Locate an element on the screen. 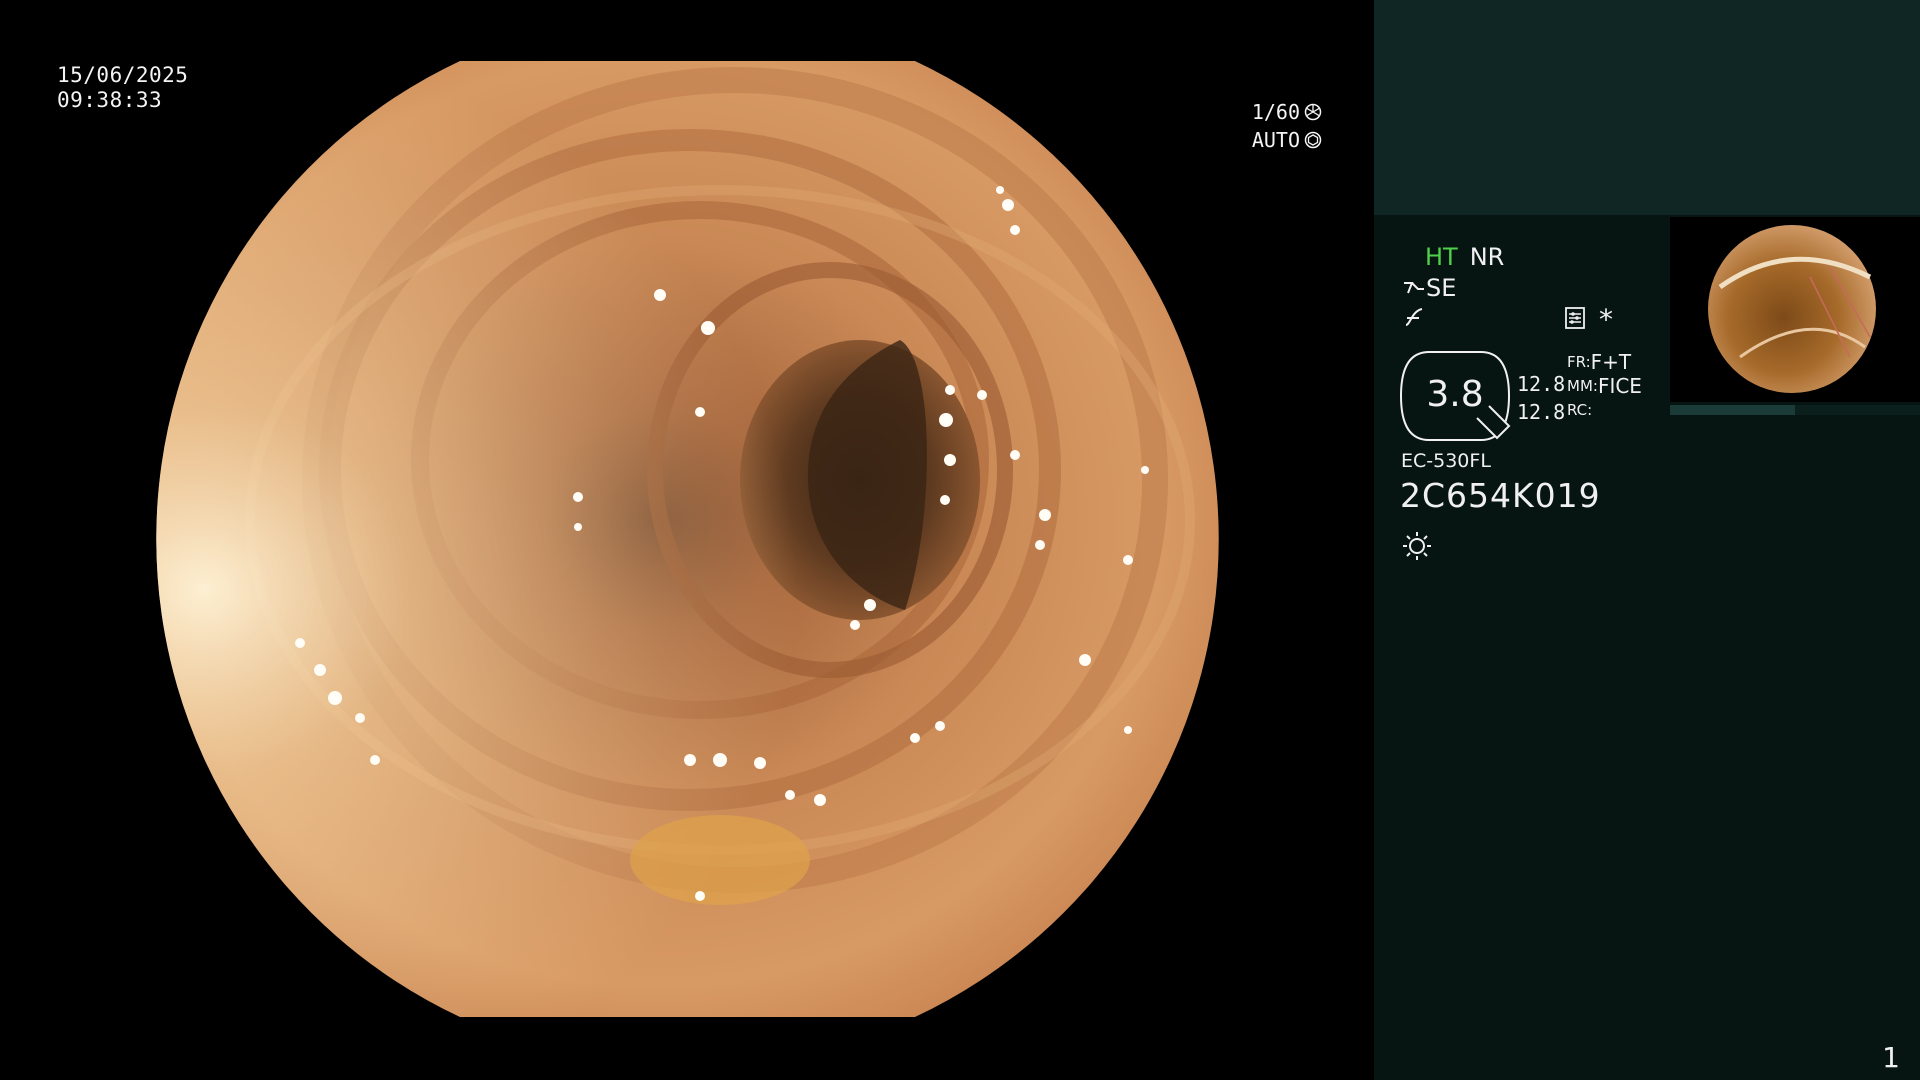  nr-indicator: NR is located at coordinates (1487, 257).